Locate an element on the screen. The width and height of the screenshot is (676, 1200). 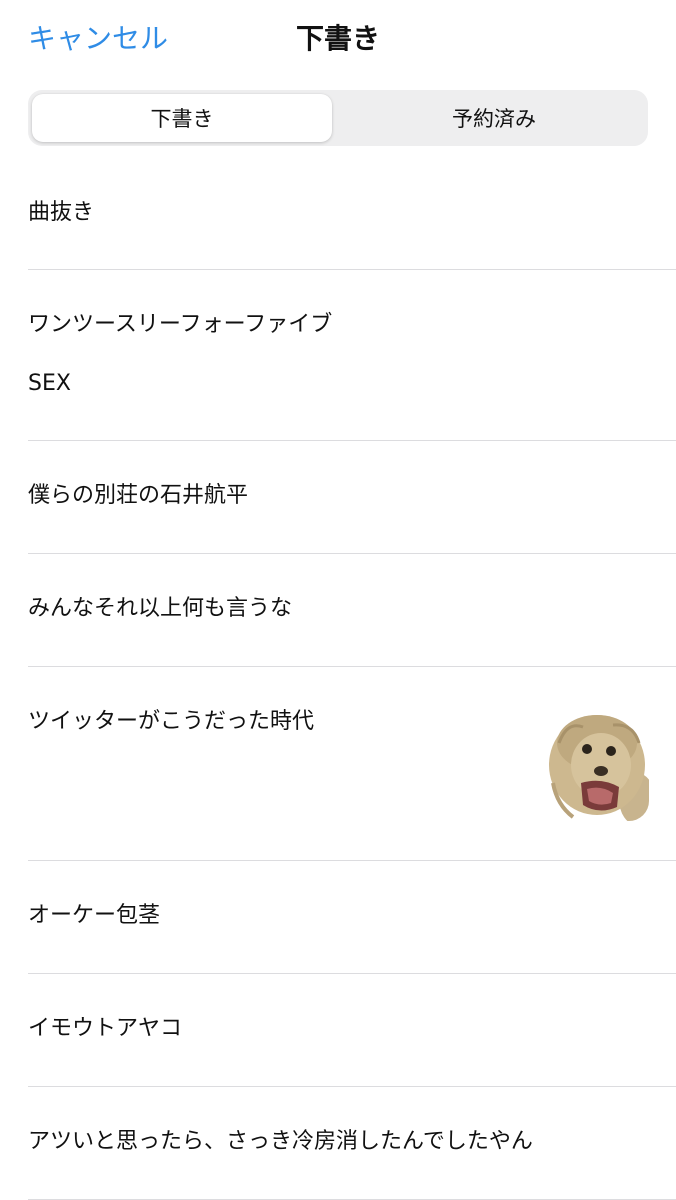
draft-text: イモウトアヤコ is located at coordinates (105, 1028).